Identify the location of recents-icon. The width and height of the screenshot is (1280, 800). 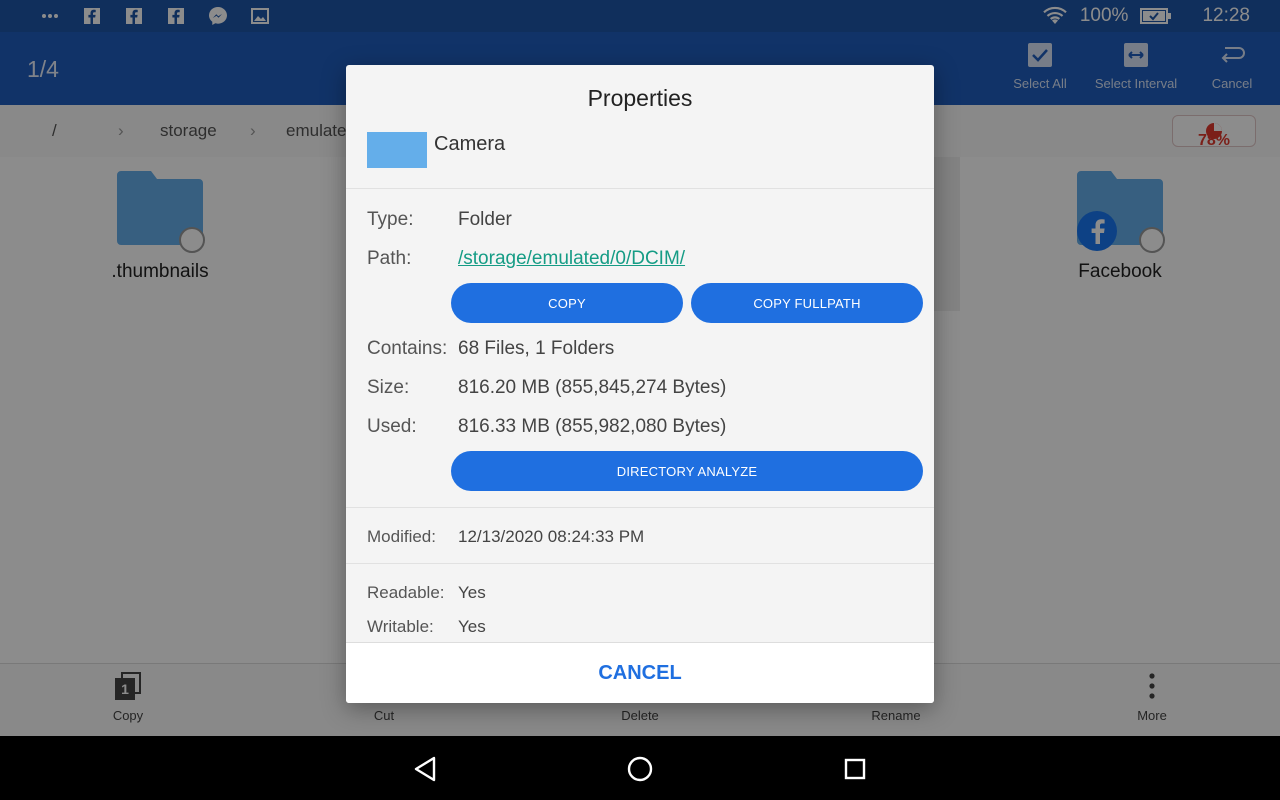
(855, 769).